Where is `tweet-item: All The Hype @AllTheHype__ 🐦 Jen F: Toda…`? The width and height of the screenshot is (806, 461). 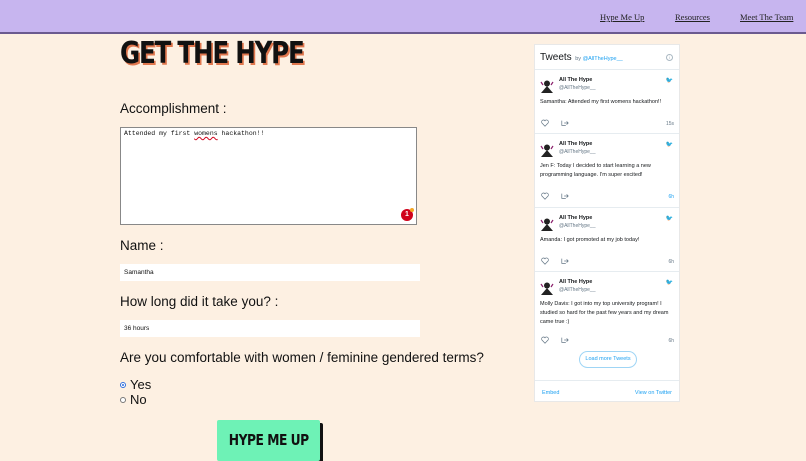 tweet-item: All The Hype @AllTheHype__ 🐦 Jen F: Toda… is located at coordinates (607, 170).